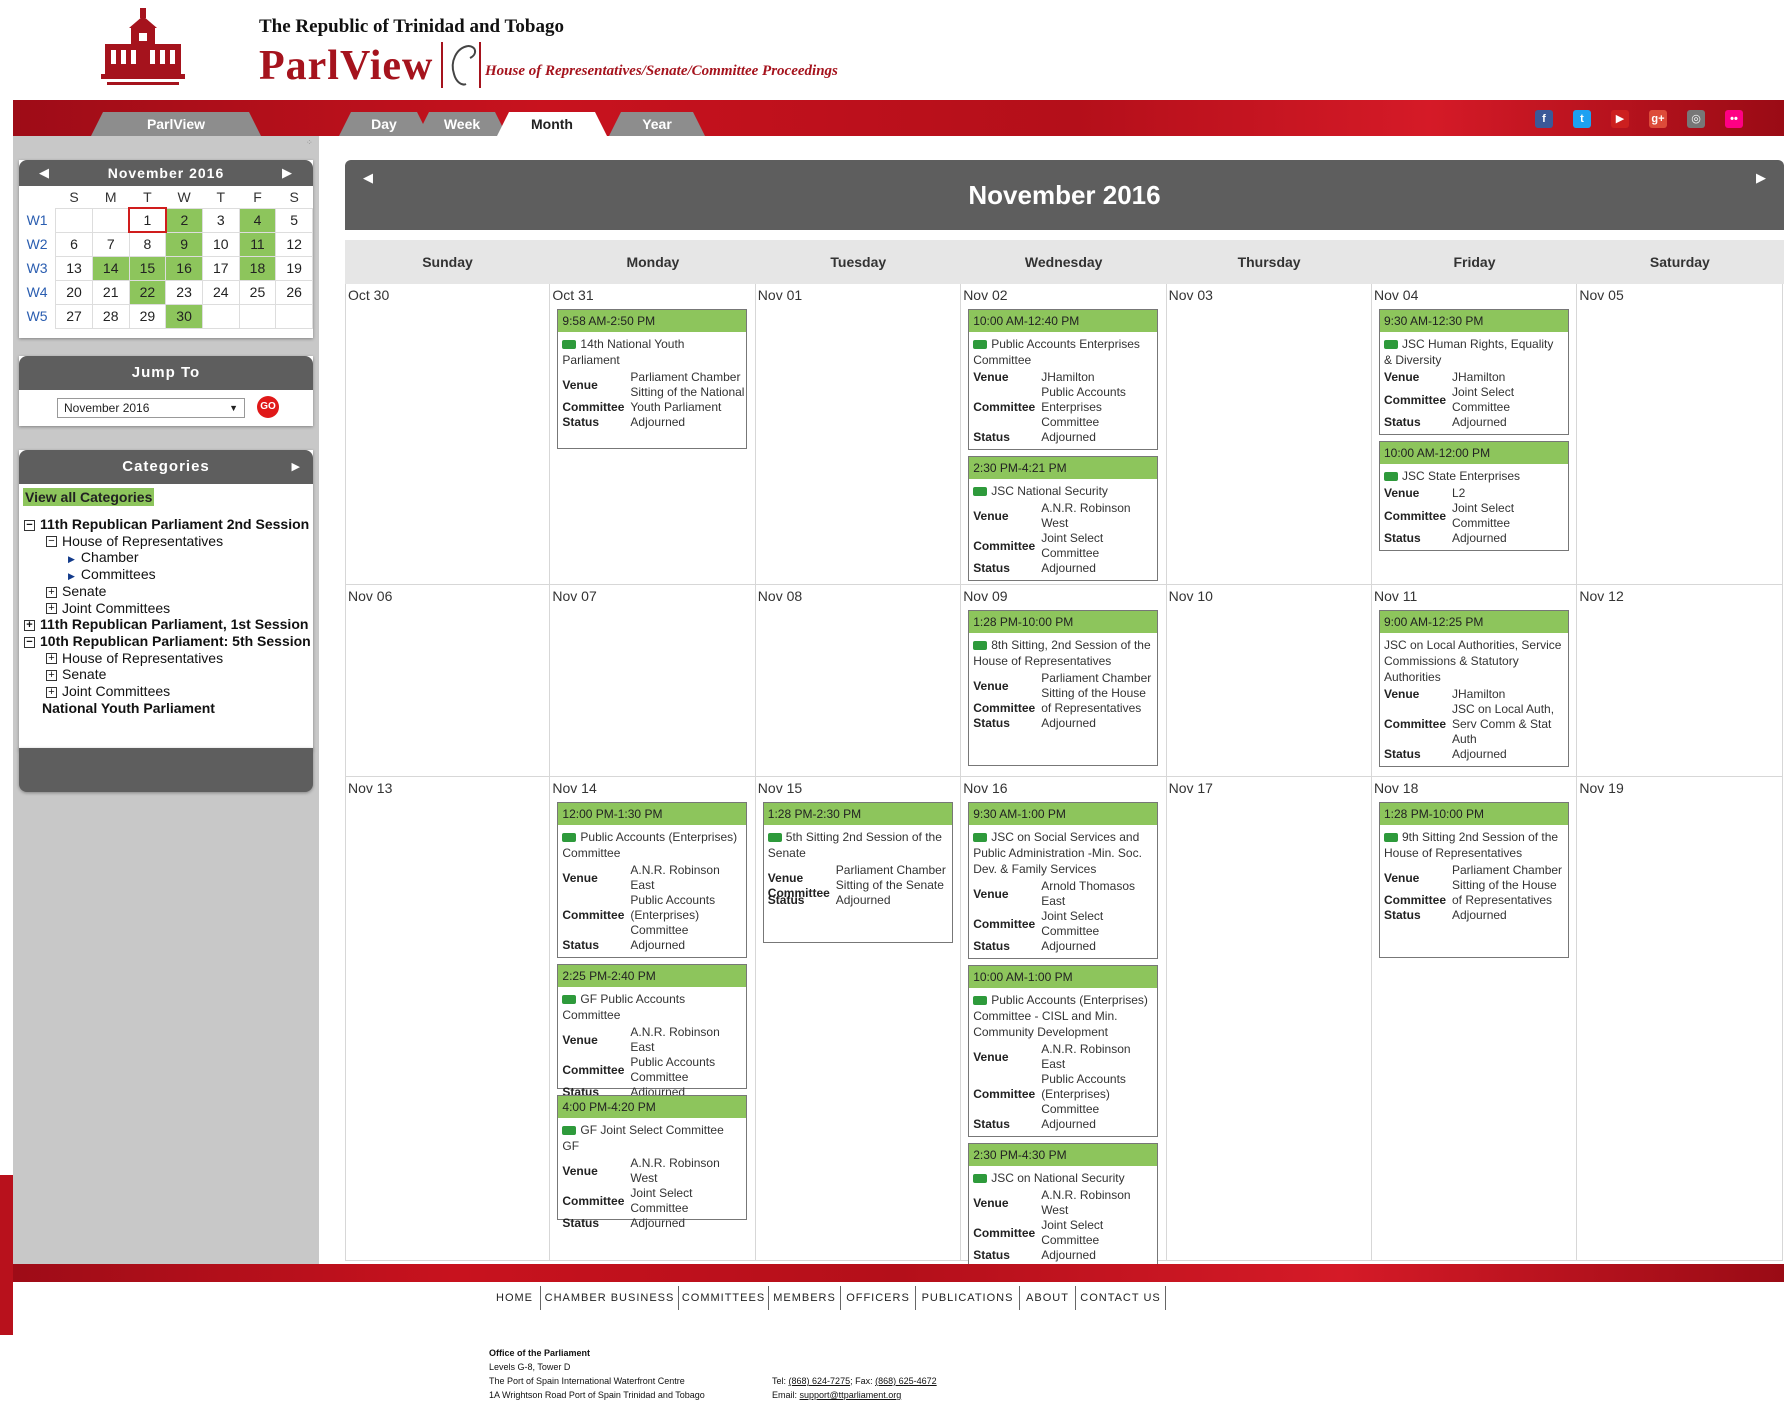 The width and height of the screenshot is (1784, 1402). What do you see at coordinates (448, 681) in the screenshot?
I see `day-cell: Nov 06` at bounding box center [448, 681].